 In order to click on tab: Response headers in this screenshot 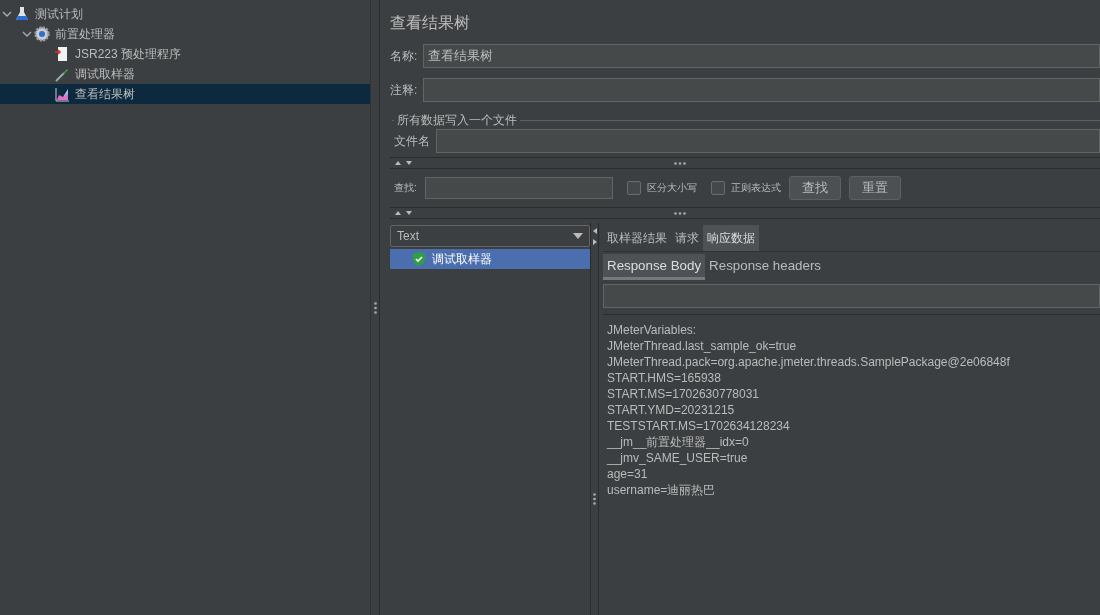, I will do `click(765, 267)`.